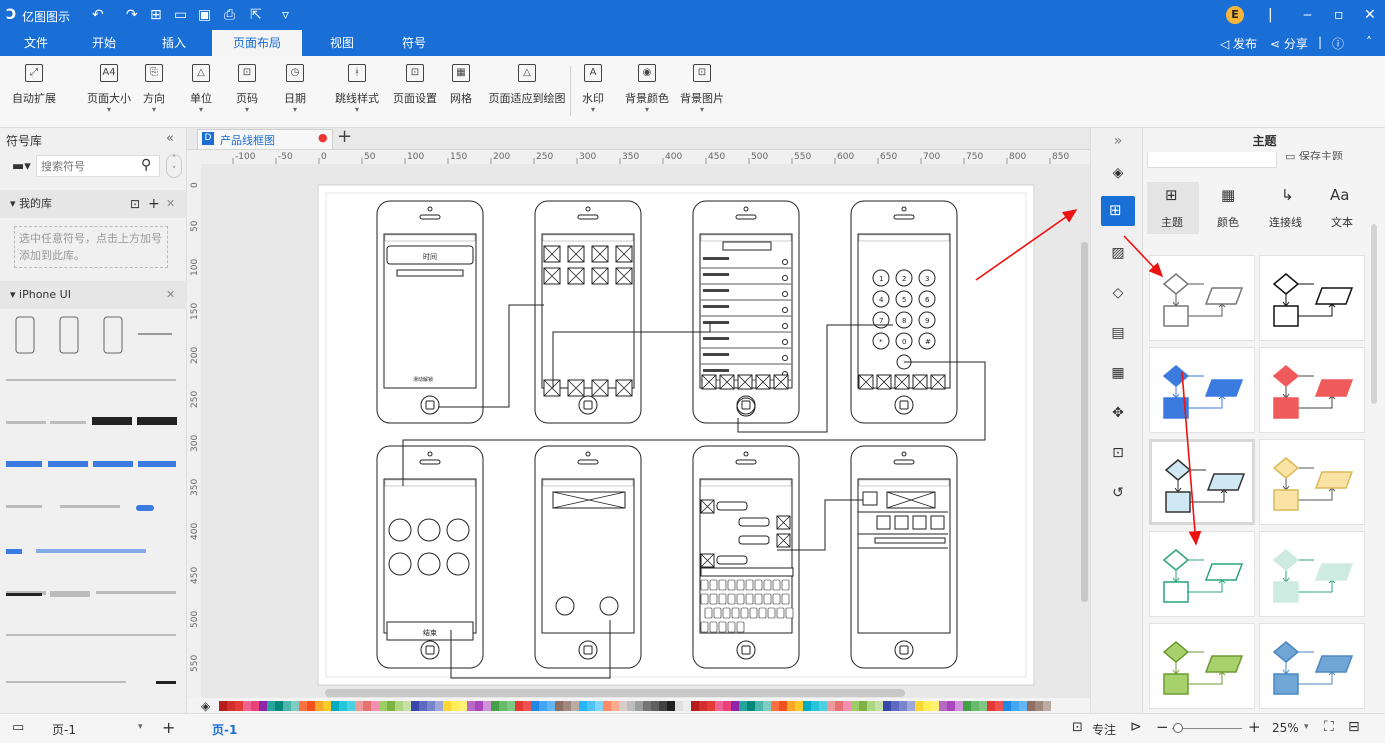 This screenshot has height=743, width=1385. Describe the element at coordinates (1118, 453) in the screenshot. I see `presentation-icon: ⊡` at that location.